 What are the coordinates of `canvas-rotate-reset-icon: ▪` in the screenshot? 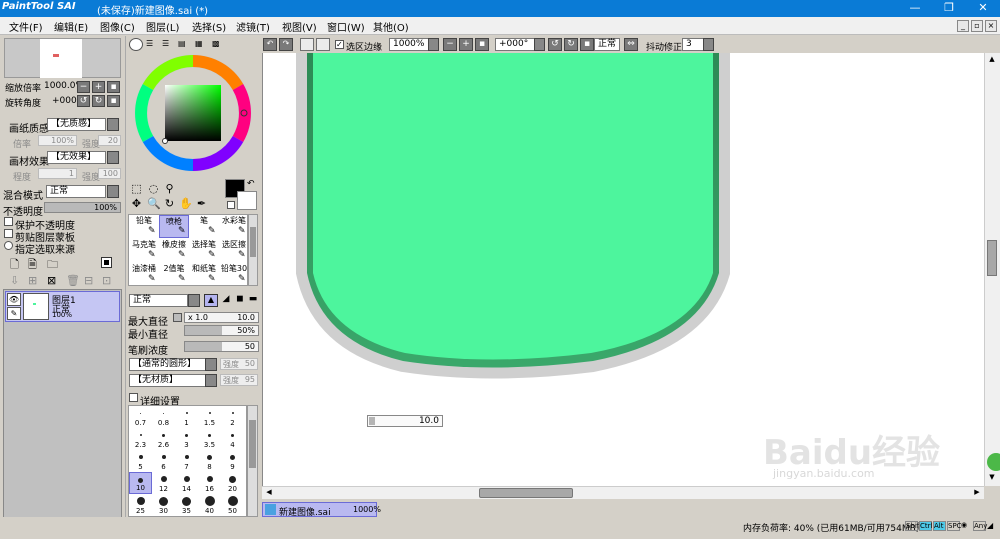 It's located at (587, 44).